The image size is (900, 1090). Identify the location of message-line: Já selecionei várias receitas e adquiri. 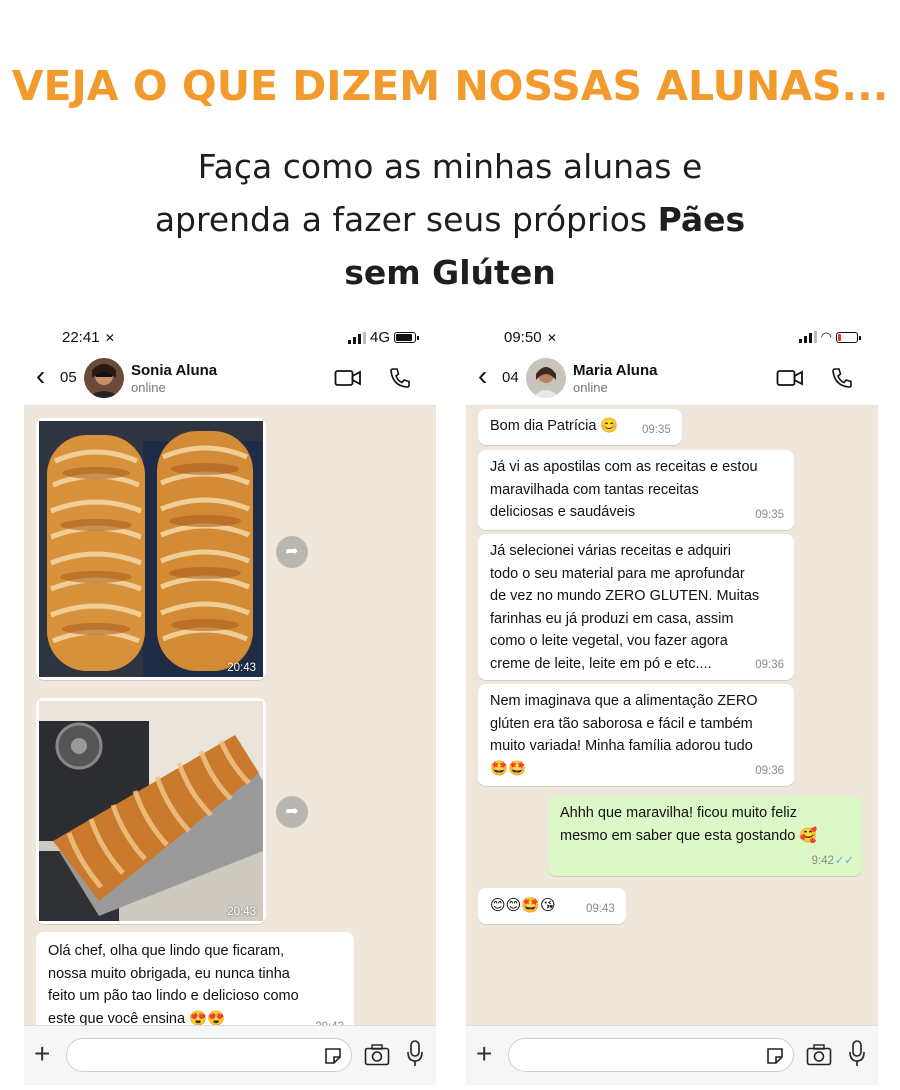
(610, 551).